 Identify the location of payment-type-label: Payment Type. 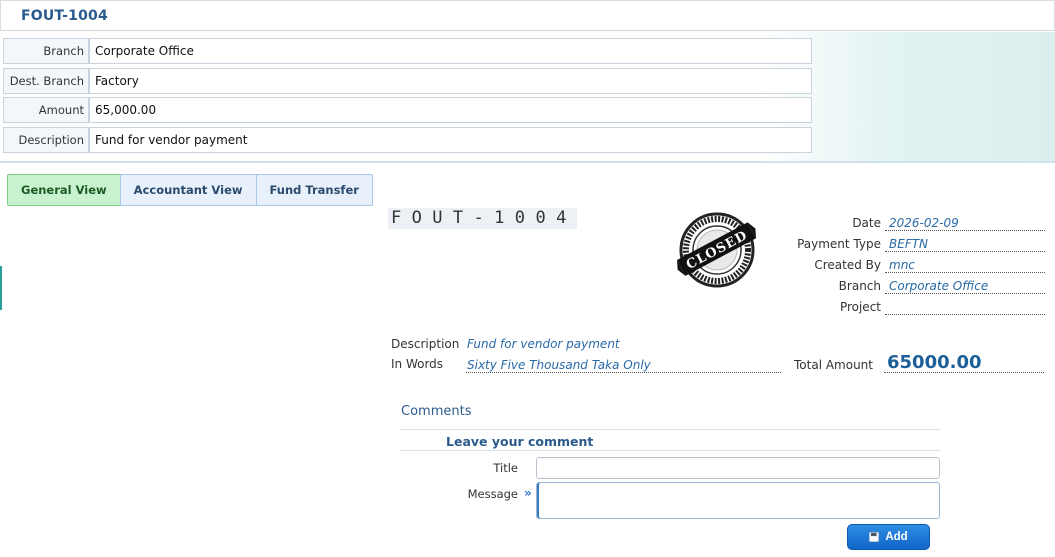
(839, 244).